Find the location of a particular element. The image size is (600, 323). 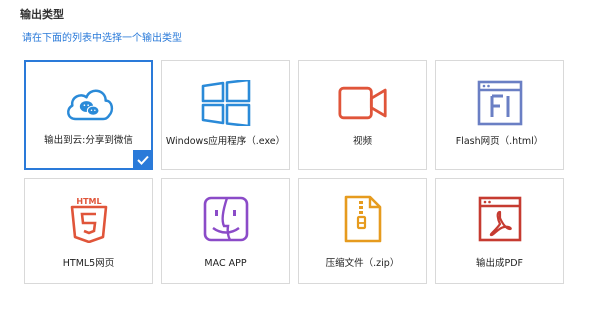

svg-text: HTML is located at coordinates (88, 201).